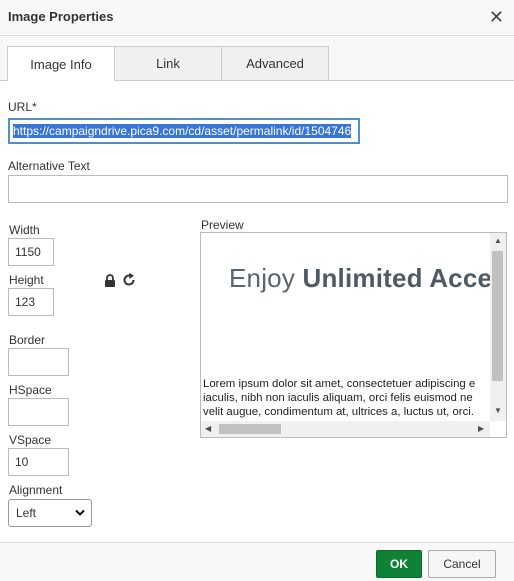 The height and width of the screenshot is (581, 514). I want to click on hspace-label: HSpace, so click(30, 390).